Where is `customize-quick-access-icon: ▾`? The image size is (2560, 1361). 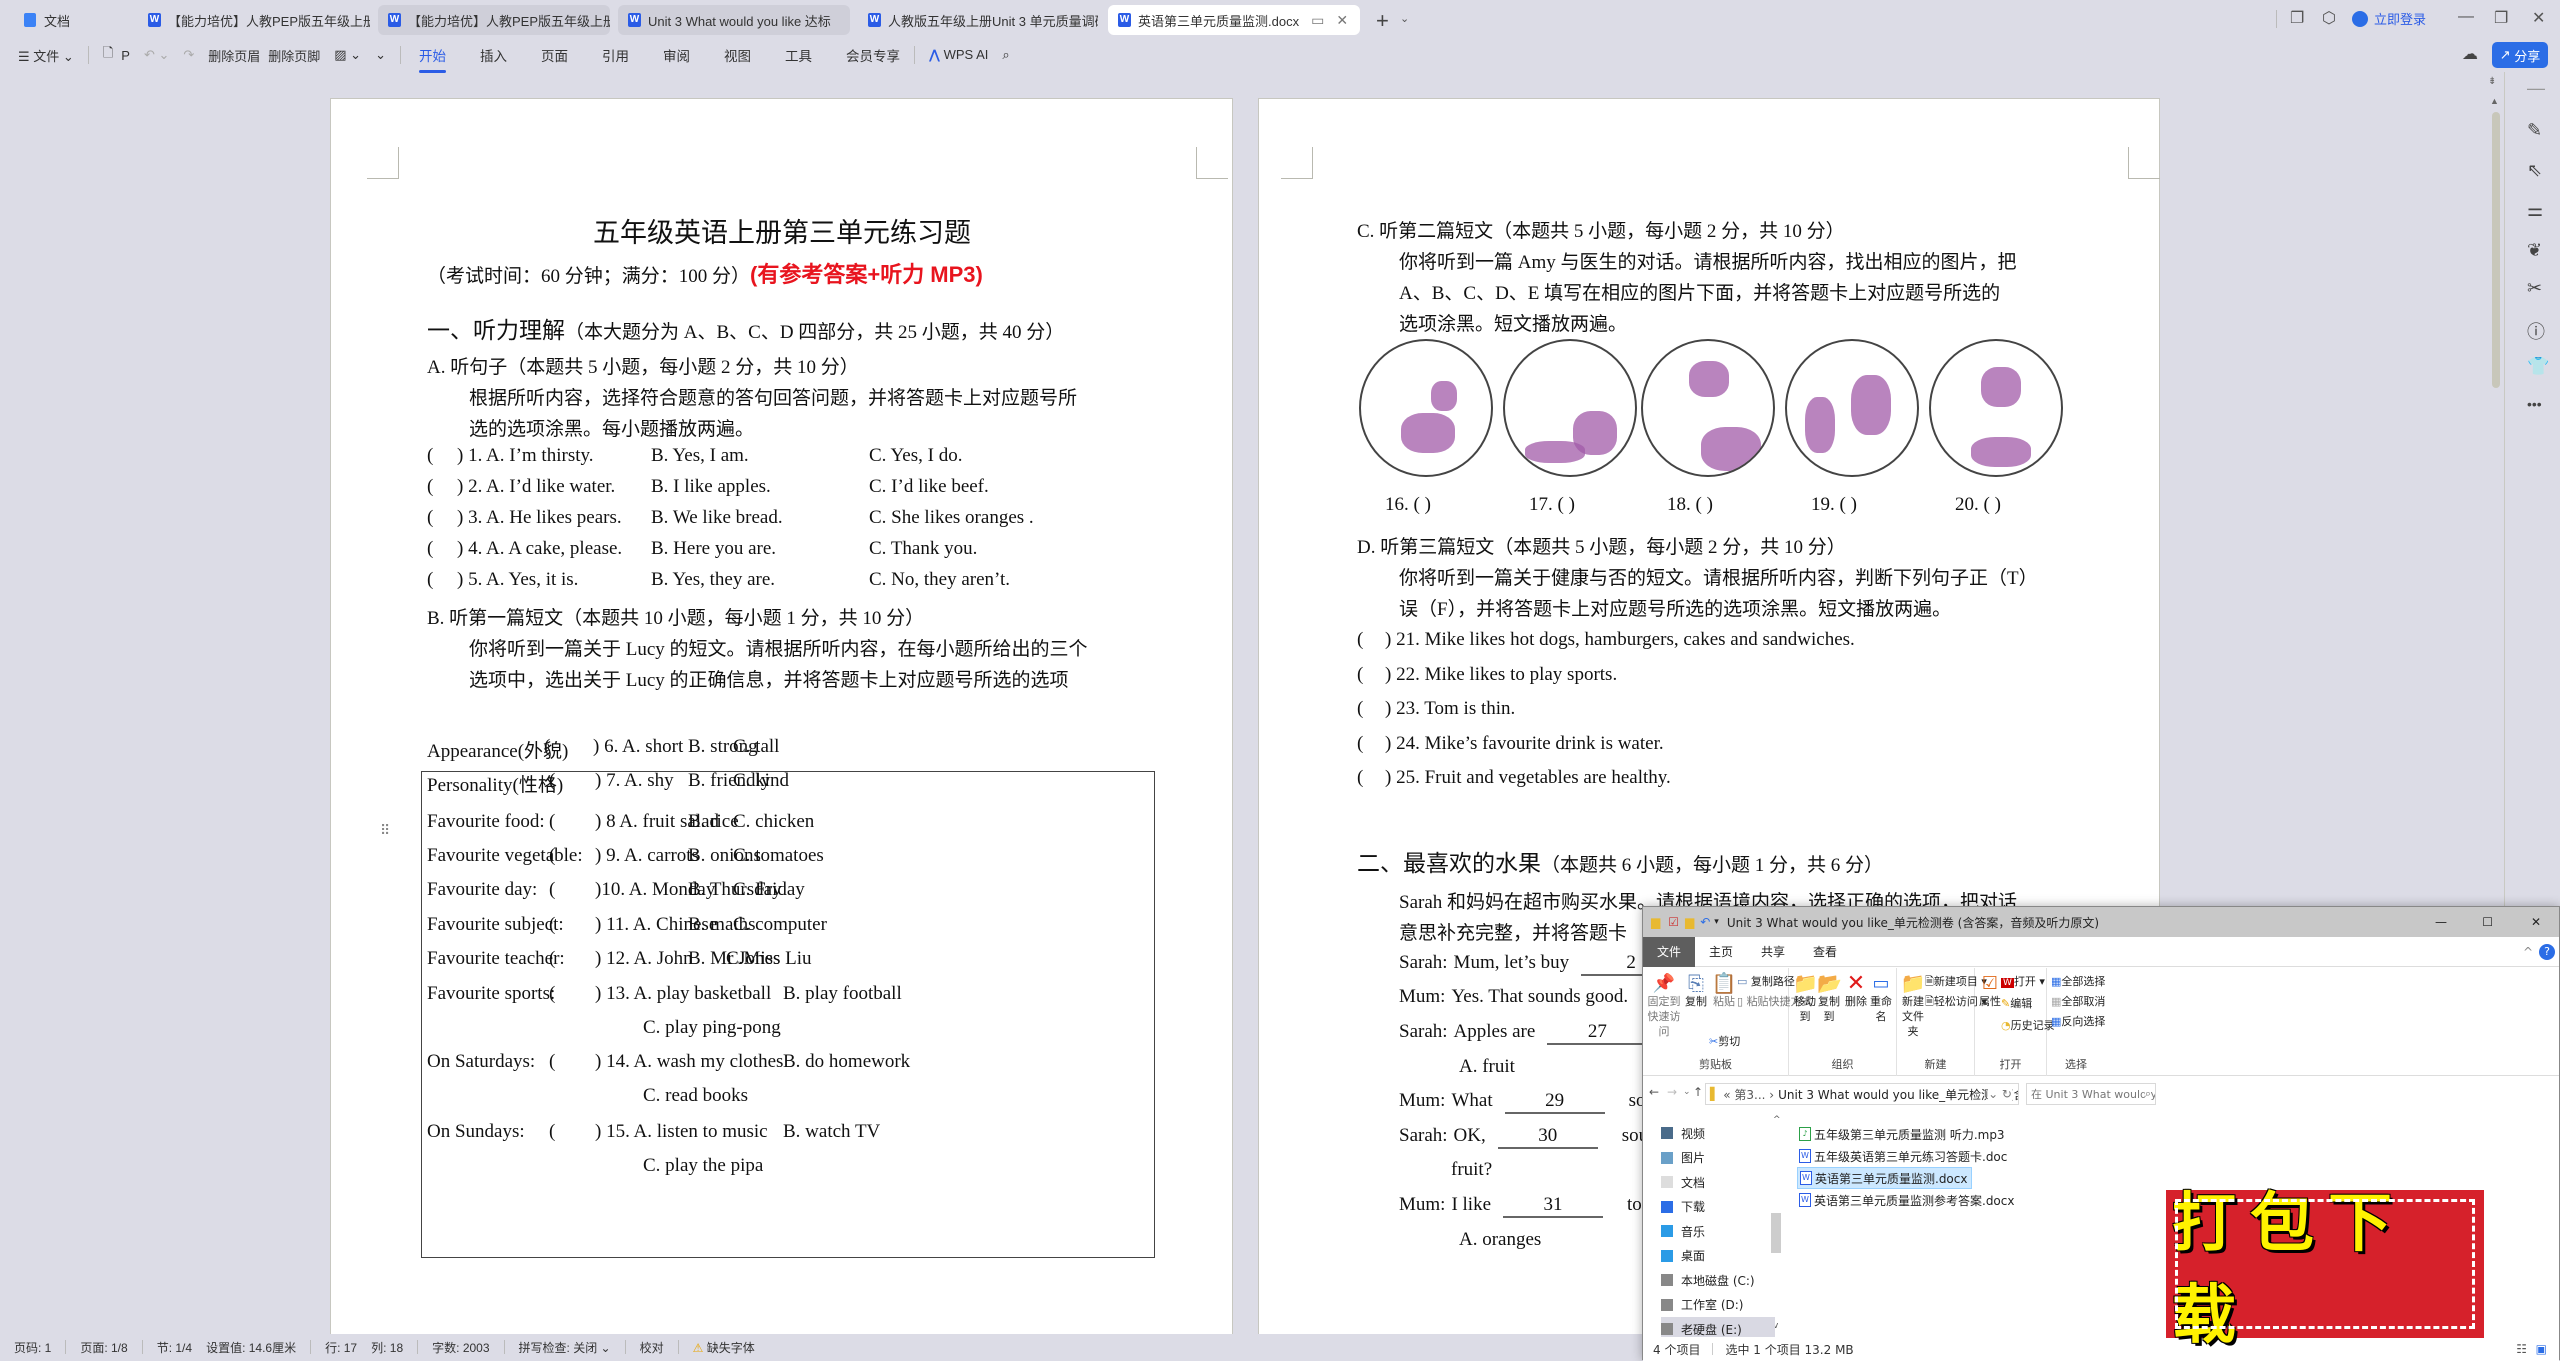
customize-quick-access-icon: ▾ is located at coordinates (1716, 922).